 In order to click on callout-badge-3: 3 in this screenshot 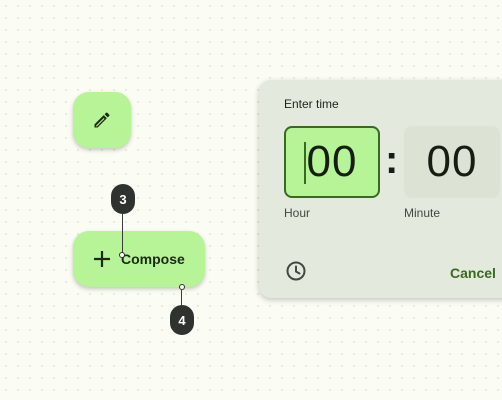, I will do `click(123, 199)`.